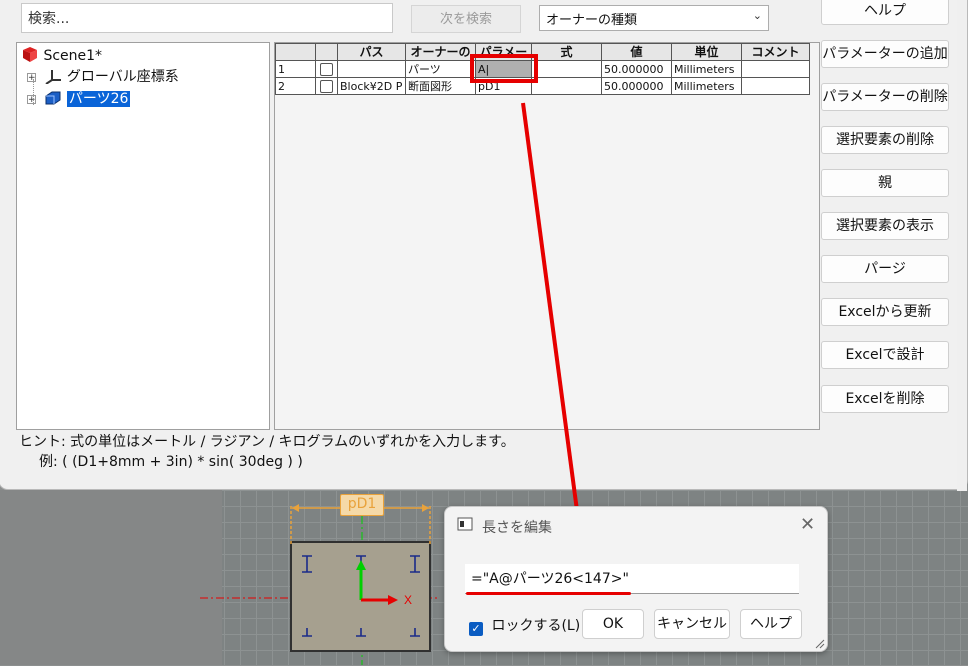  Describe the element at coordinates (636, 52) in the screenshot. I see `col-header-value: 値` at that location.